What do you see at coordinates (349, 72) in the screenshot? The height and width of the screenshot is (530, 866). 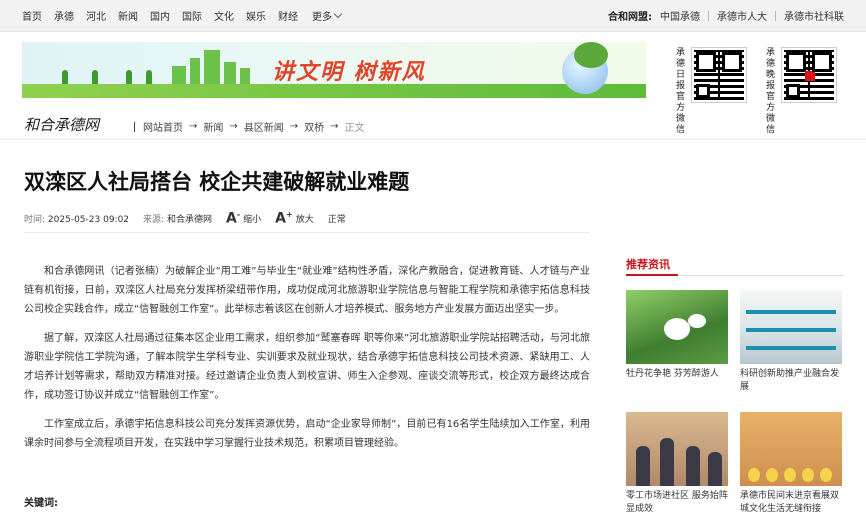 I see `banner-slogan: 讲文明 树新风` at bounding box center [349, 72].